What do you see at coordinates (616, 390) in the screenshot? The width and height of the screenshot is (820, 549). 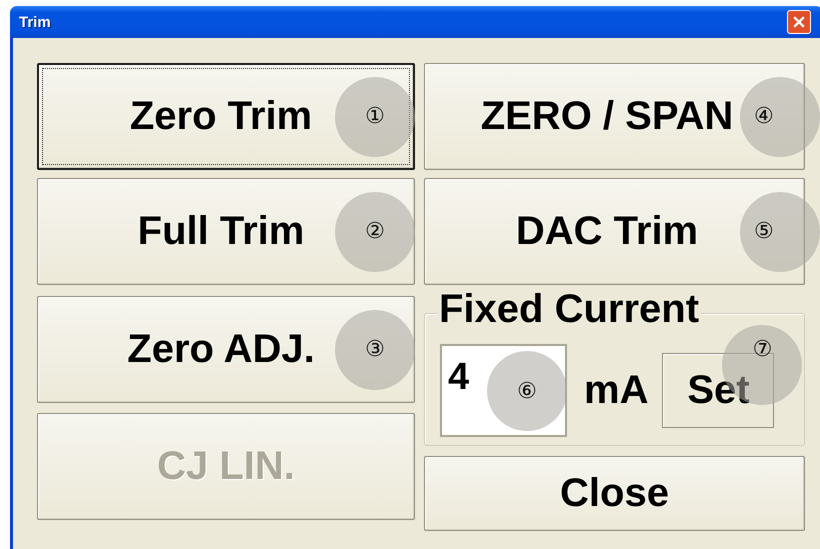 I see `unit-label: mA` at bounding box center [616, 390].